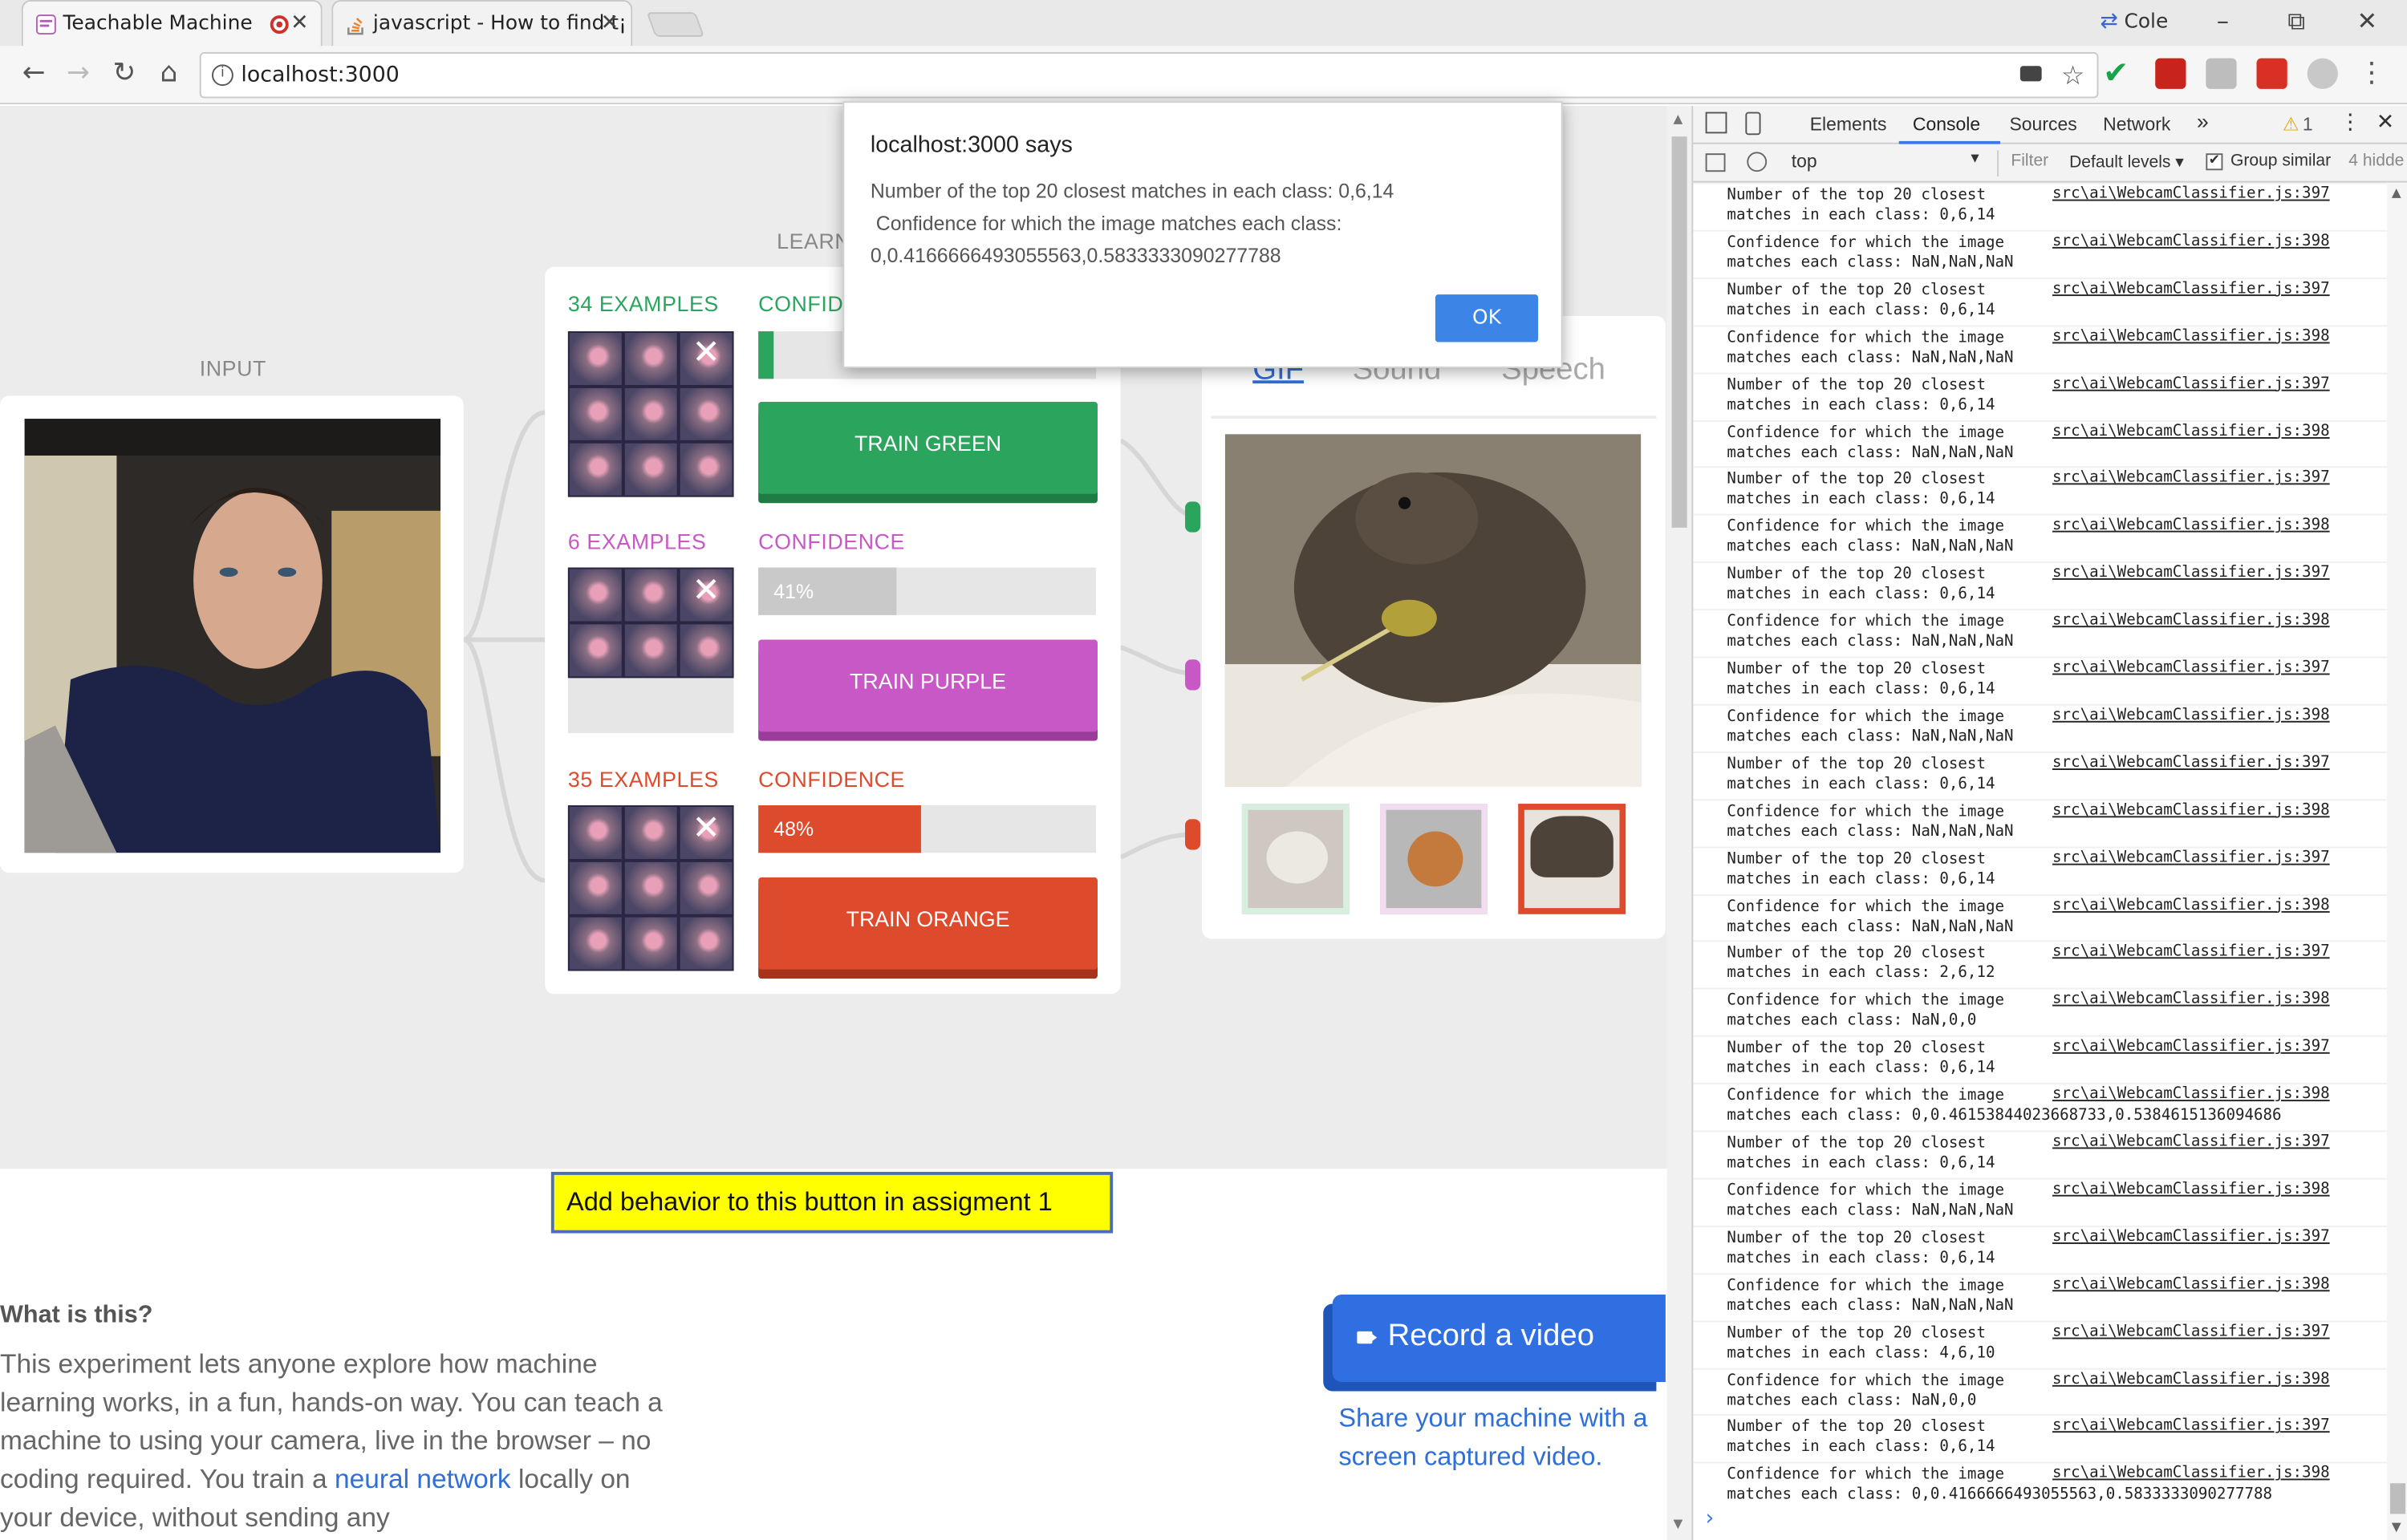 The height and width of the screenshot is (1540, 2407). What do you see at coordinates (2134, 21) in the screenshot?
I see `profile-chip: ⇄ Cole` at bounding box center [2134, 21].